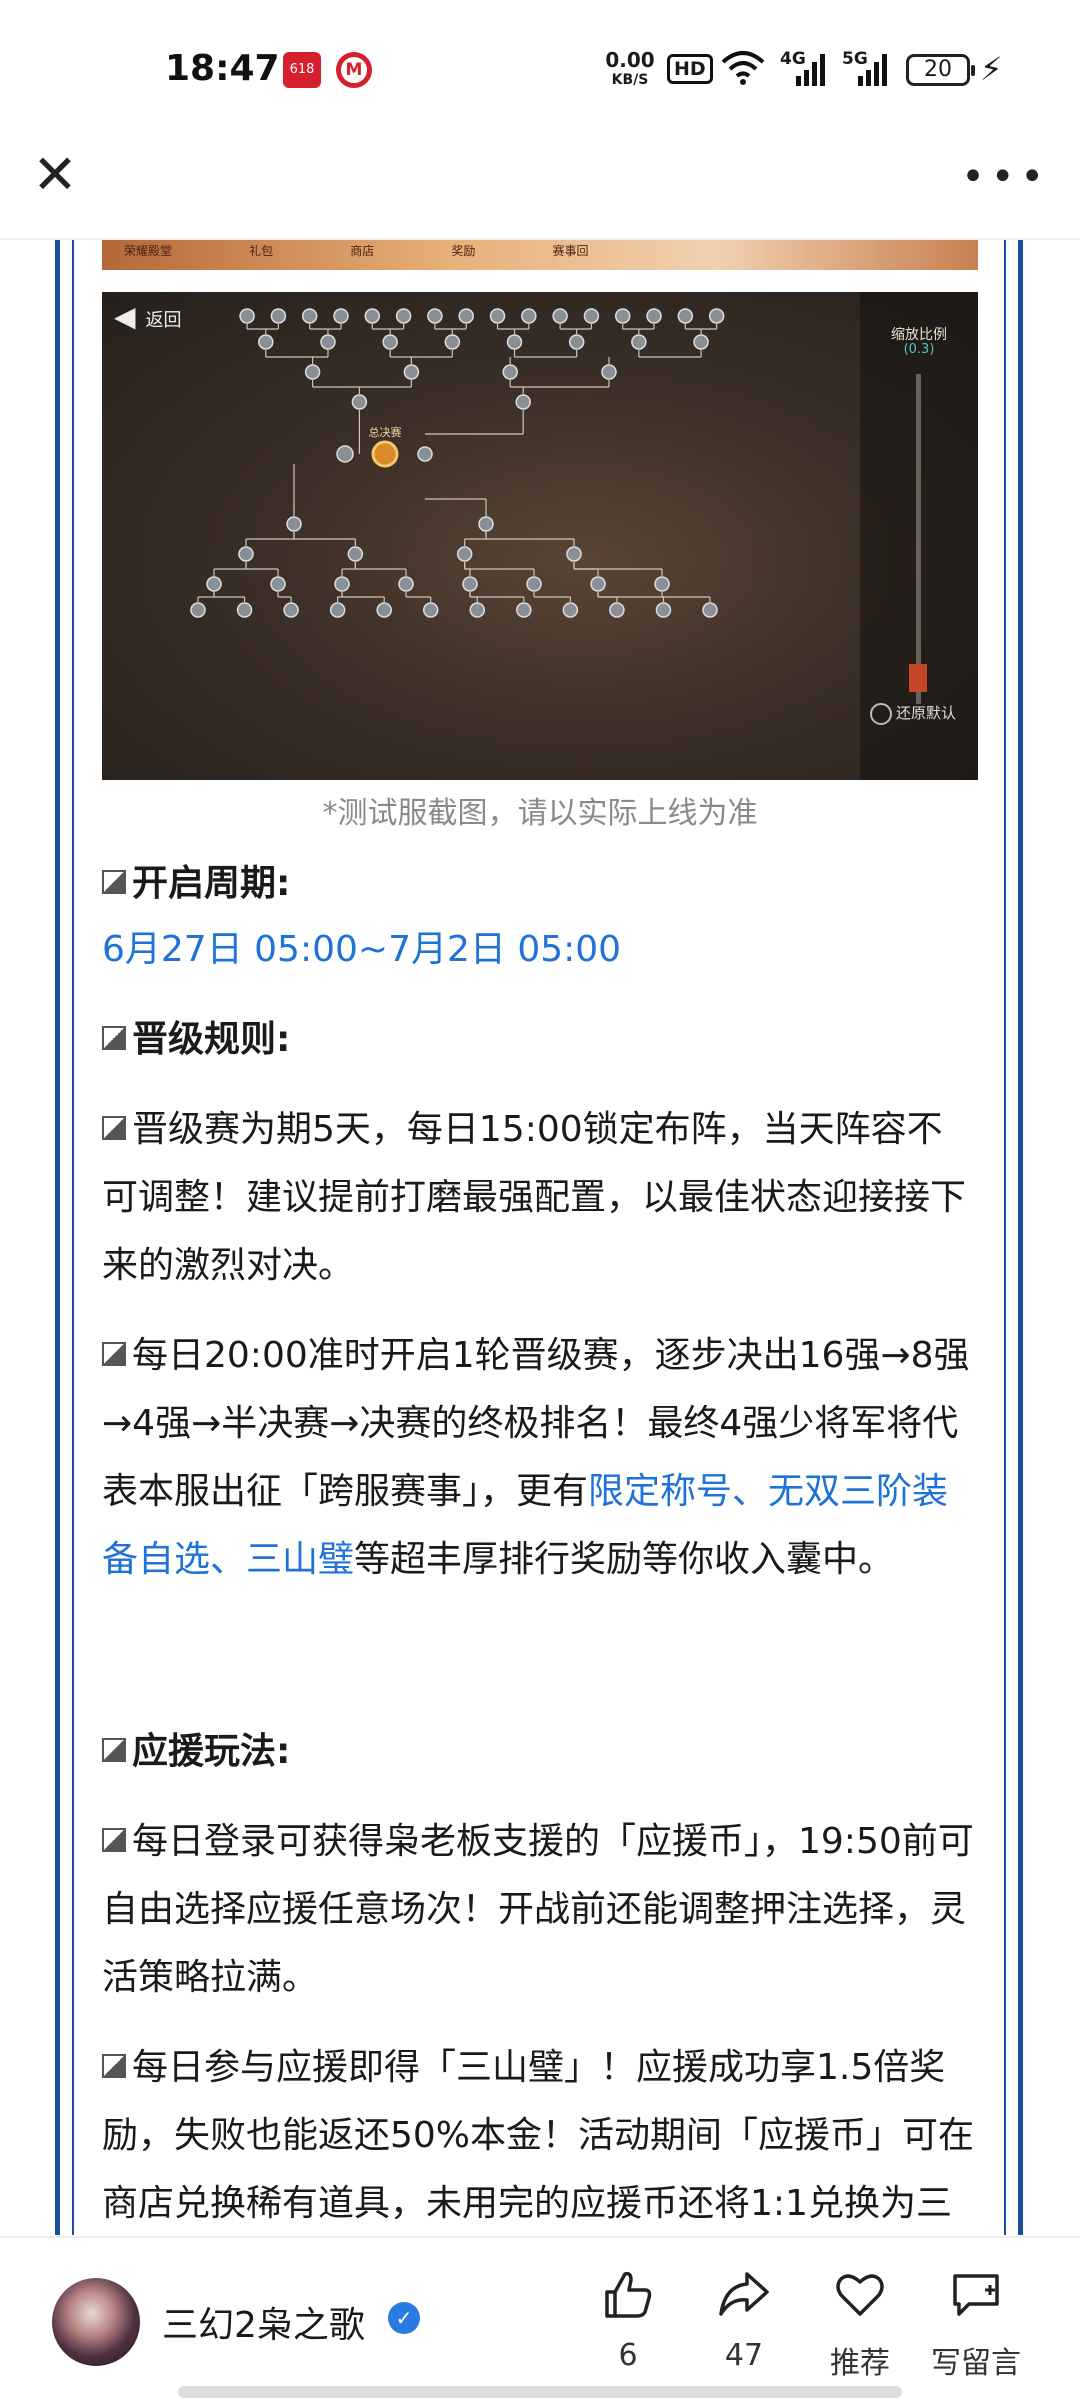 The image size is (1080, 2400). What do you see at coordinates (211, 1039) in the screenshot?
I see `heading-text: 晋级规则:` at bounding box center [211, 1039].